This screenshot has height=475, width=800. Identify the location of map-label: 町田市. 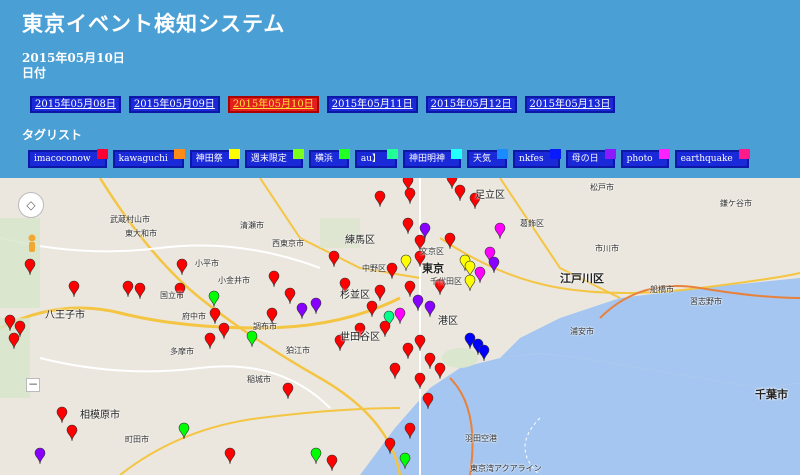
(137, 439).